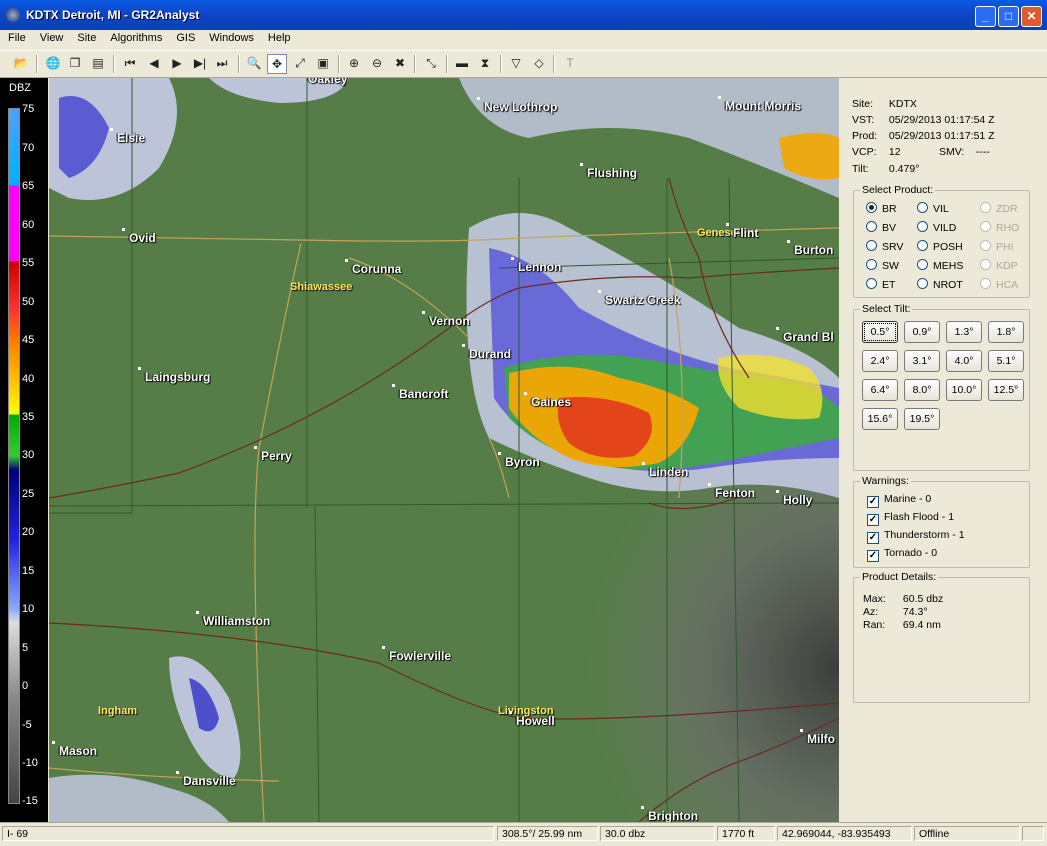  What do you see at coordinates (51, 37) in the screenshot?
I see `menu-view: View` at bounding box center [51, 37].